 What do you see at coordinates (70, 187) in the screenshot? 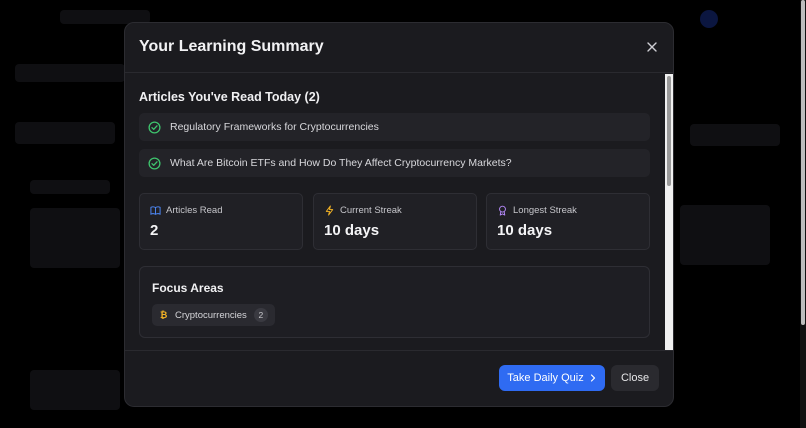
I see `background-tag` at bounding box center [70, 187].